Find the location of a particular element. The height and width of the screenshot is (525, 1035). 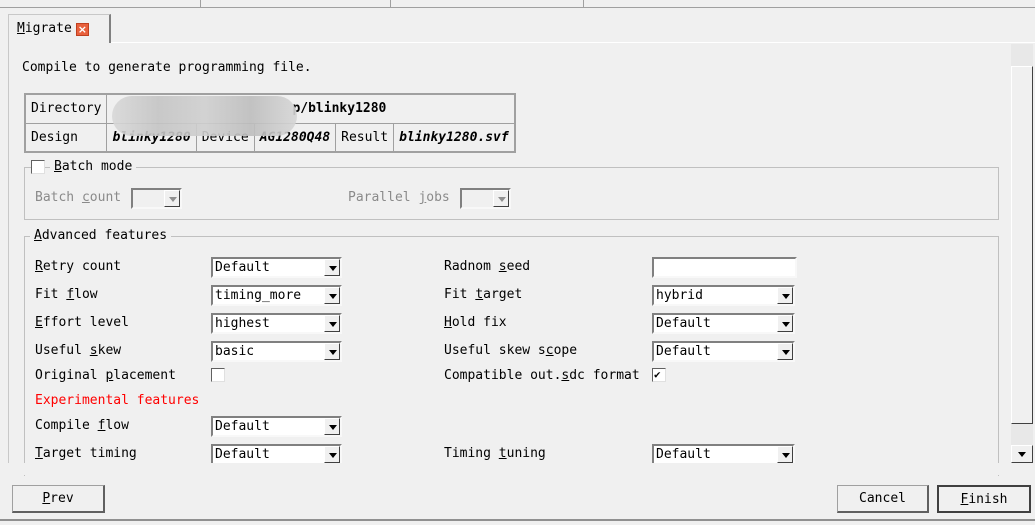

hold-fix-select: Default is located at coordinates (723, 323).